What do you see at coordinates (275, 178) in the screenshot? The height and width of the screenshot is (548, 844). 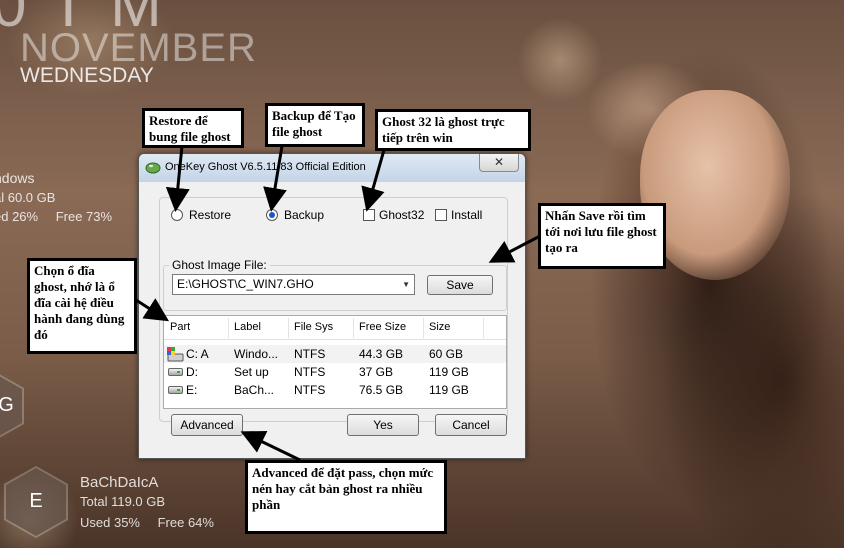 I see `arrow-backup` at bounding box center [275, 178].